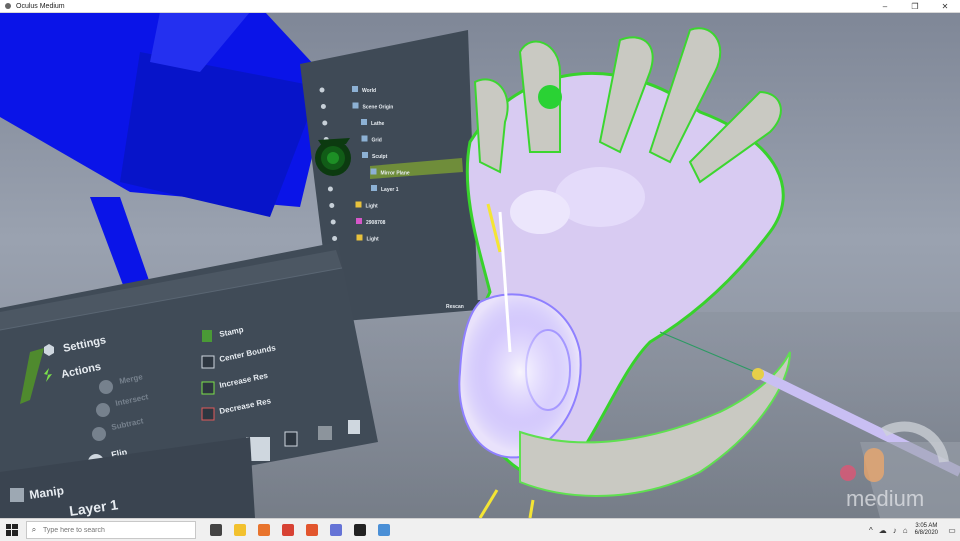 The width and height of the screenshot is (960, 541). I want to click on hierarchy-item-label: Scene Origin, so click(378, 108).